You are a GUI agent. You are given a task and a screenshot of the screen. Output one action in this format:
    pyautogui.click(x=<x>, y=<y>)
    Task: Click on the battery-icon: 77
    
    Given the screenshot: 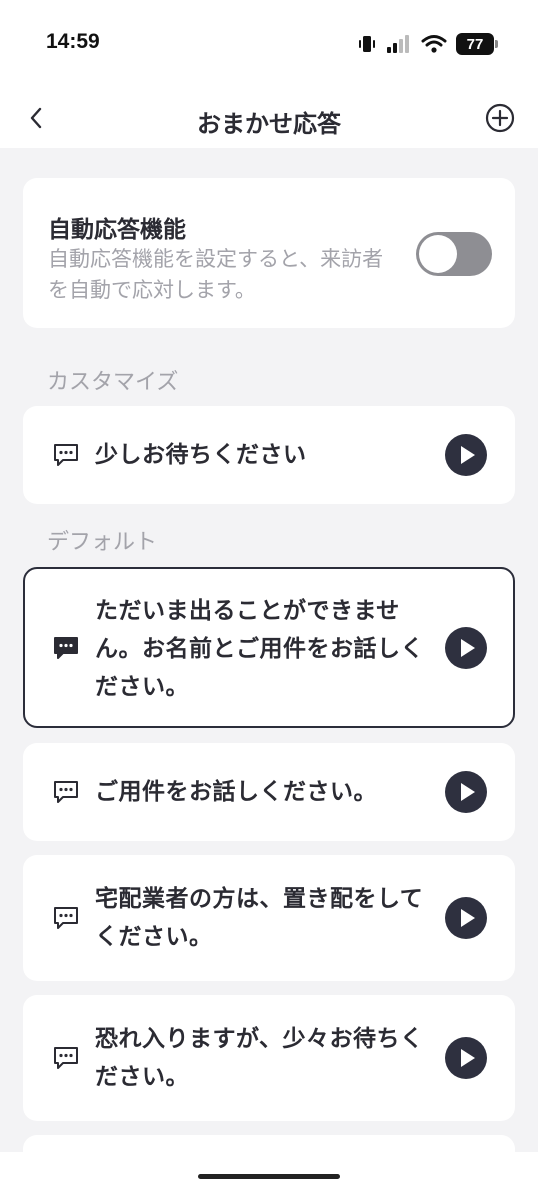 What is the action you would take?
    pyautogui.click(x=477, y=44)
    